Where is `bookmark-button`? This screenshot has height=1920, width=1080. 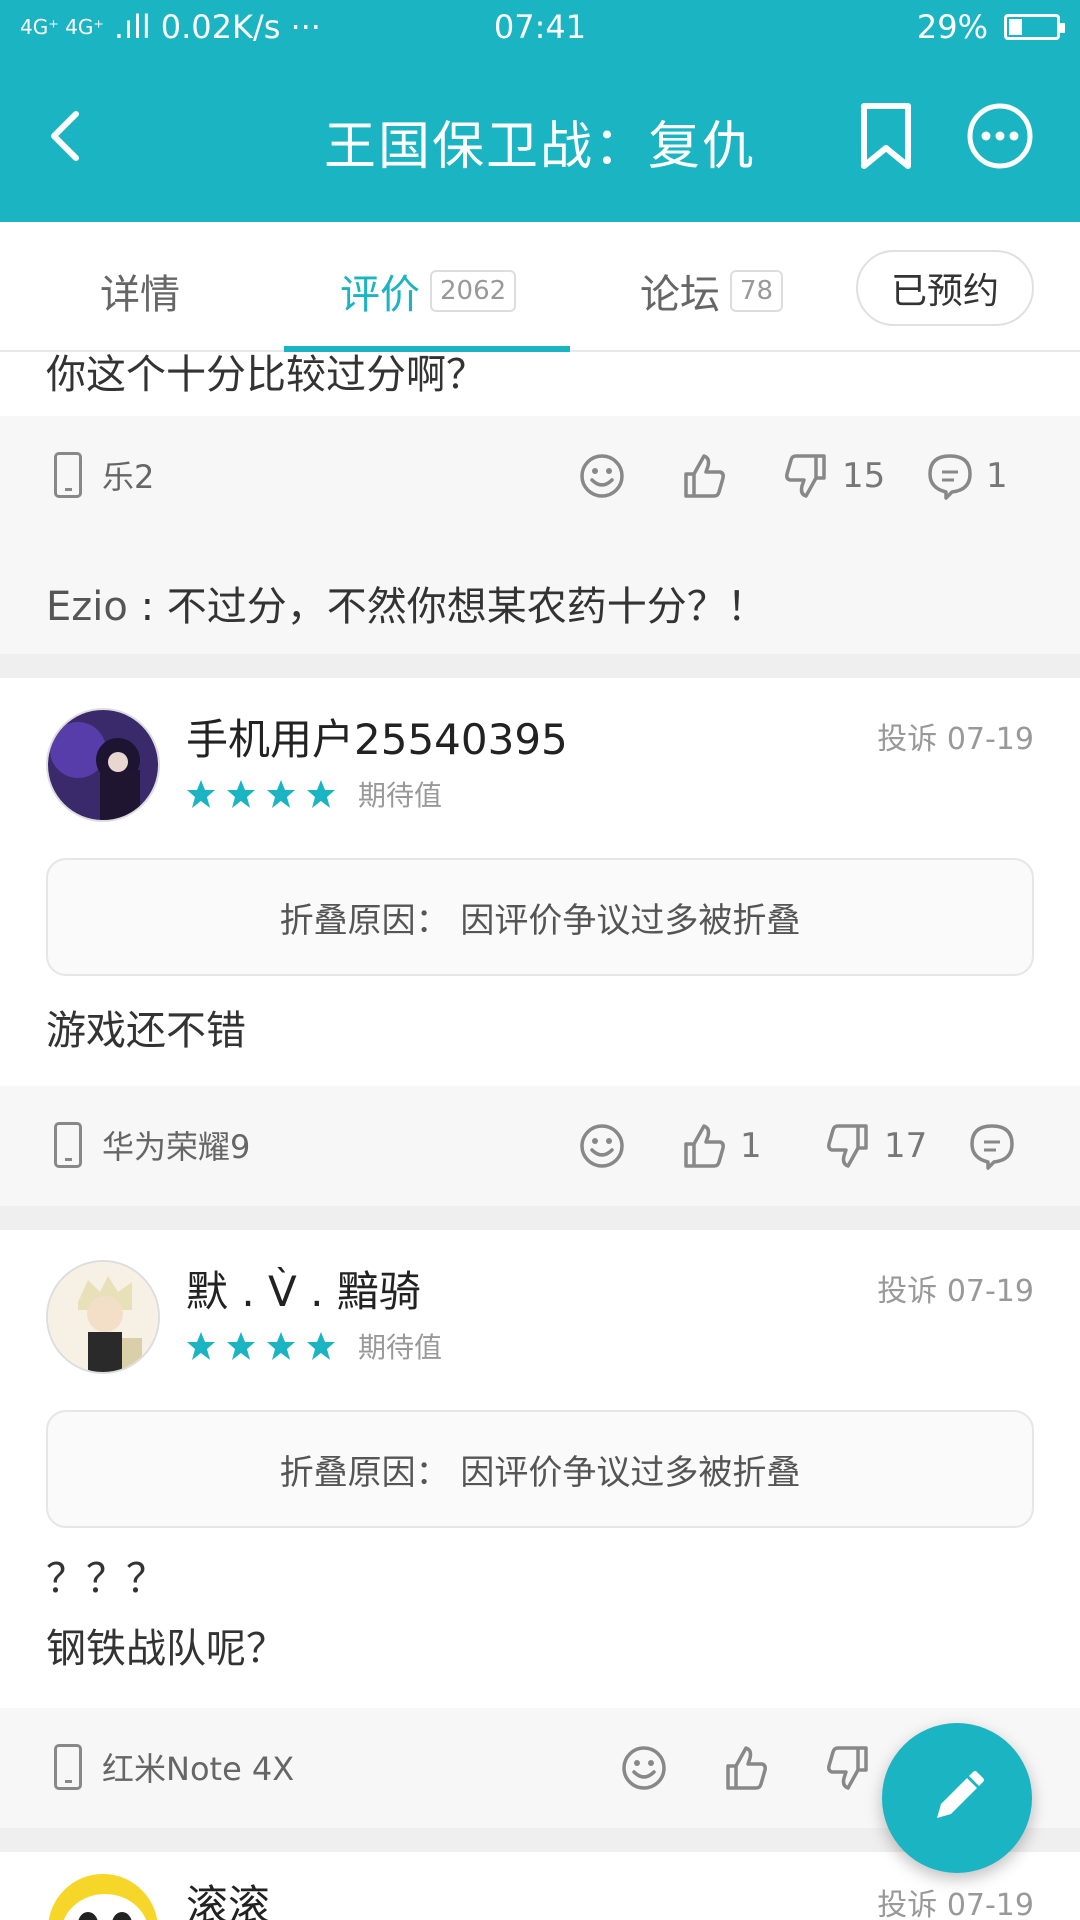 bookmark-button is located at coordinates (886, 137).